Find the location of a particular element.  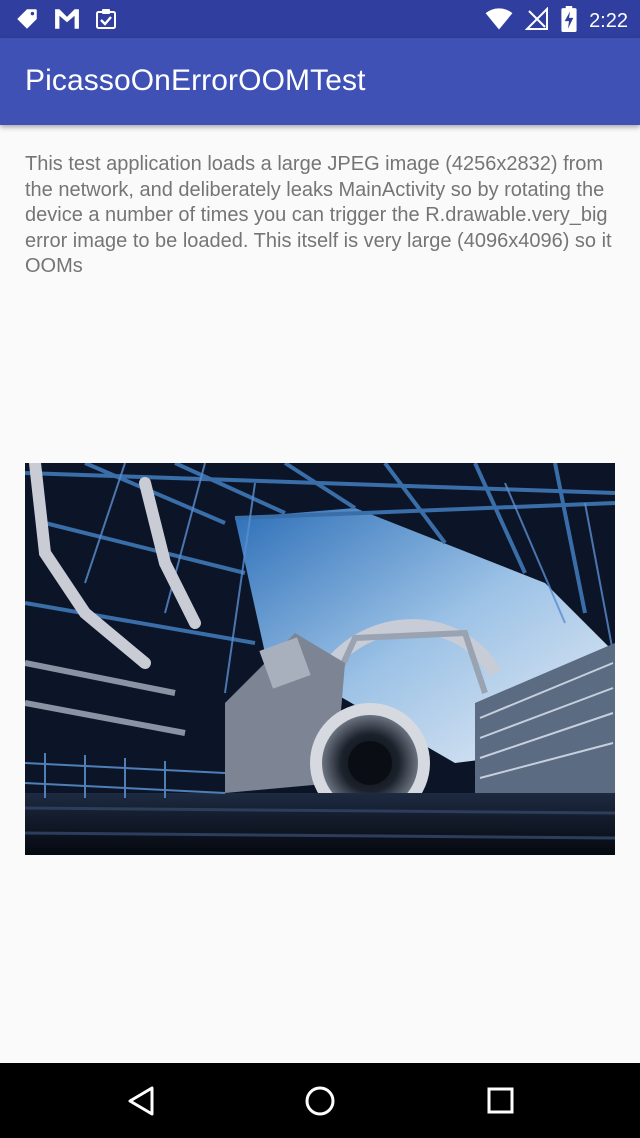

recents-button is located at coordinates (500, 1101).